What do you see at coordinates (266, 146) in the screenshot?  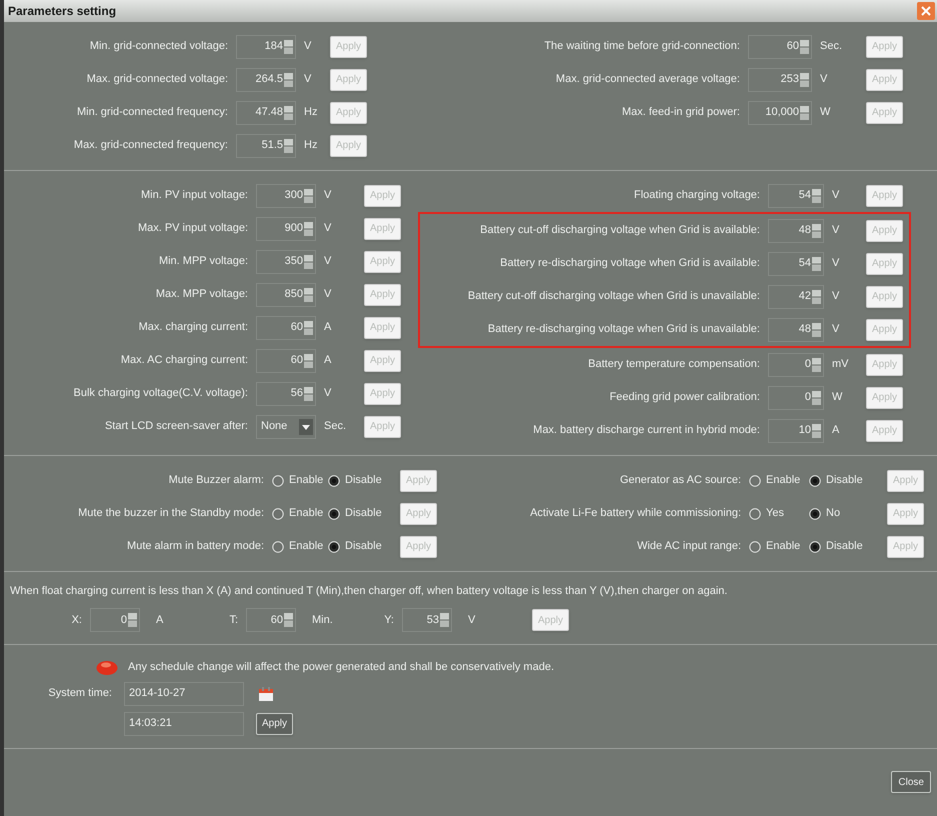 I see `number-field: 51.5` at bounding box center [266, 146].